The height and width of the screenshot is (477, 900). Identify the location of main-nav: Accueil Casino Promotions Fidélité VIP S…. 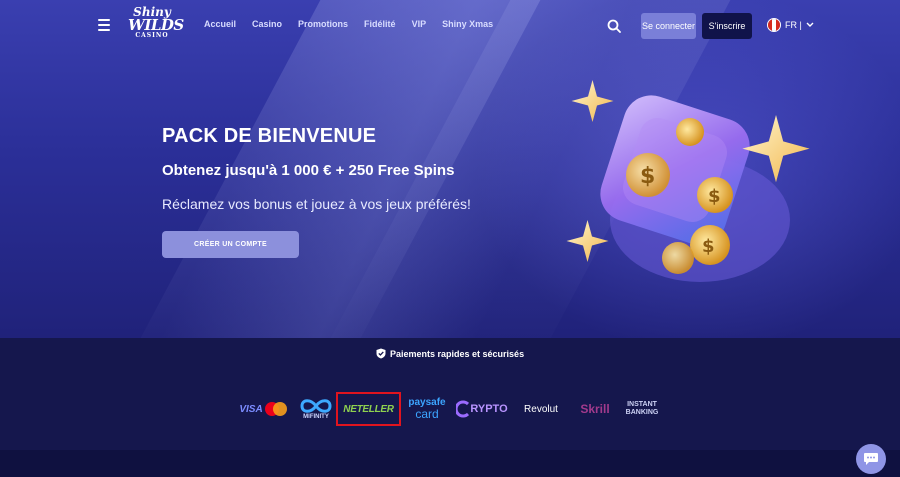
(356, 24).